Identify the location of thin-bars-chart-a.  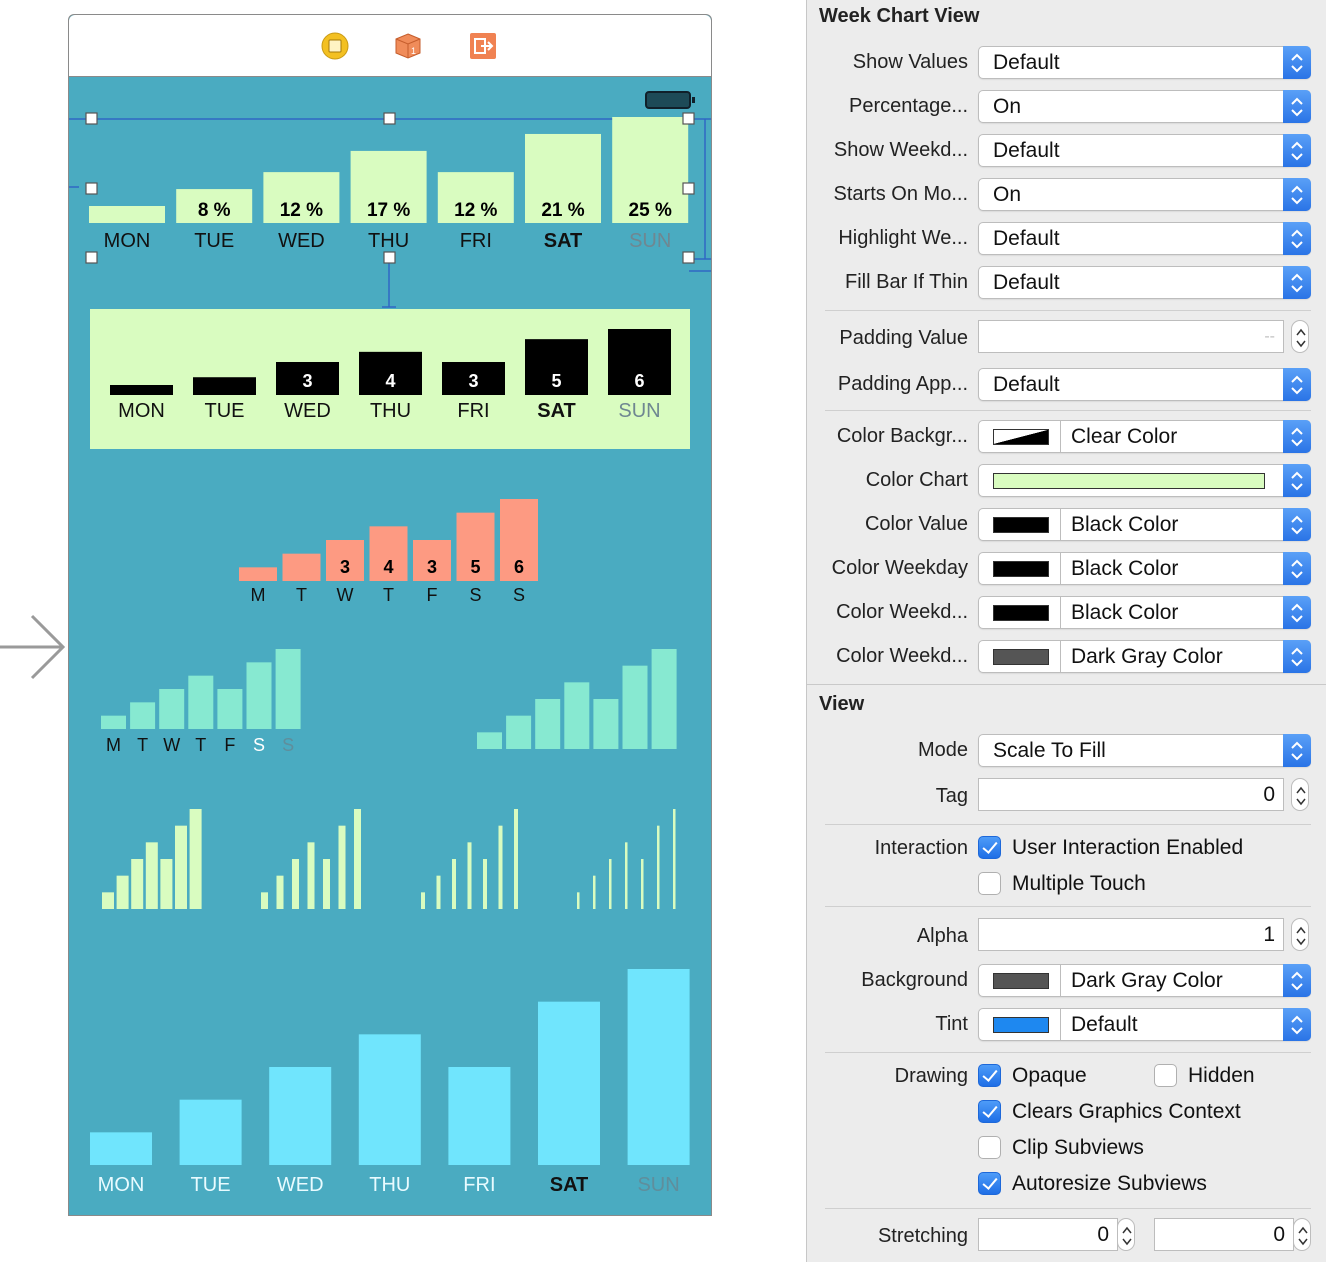
(153, 857).